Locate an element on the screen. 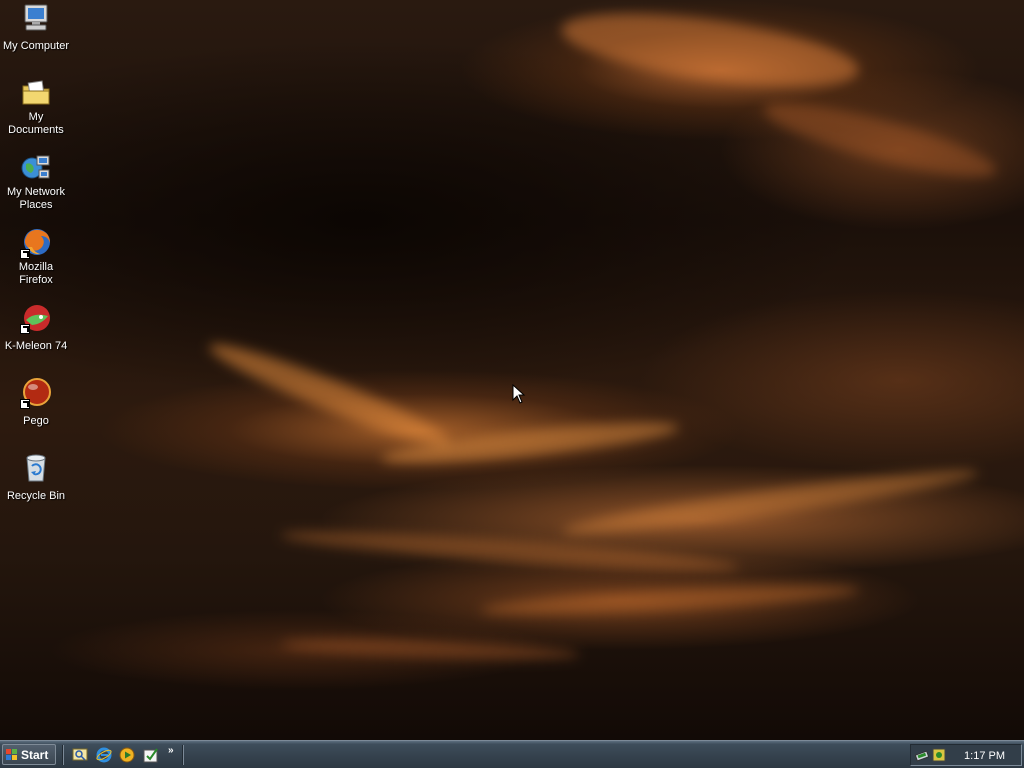 Image resolution: width=1024 pixels, height=768 pixels. network-places-icon is located at coordinates (36, 168).